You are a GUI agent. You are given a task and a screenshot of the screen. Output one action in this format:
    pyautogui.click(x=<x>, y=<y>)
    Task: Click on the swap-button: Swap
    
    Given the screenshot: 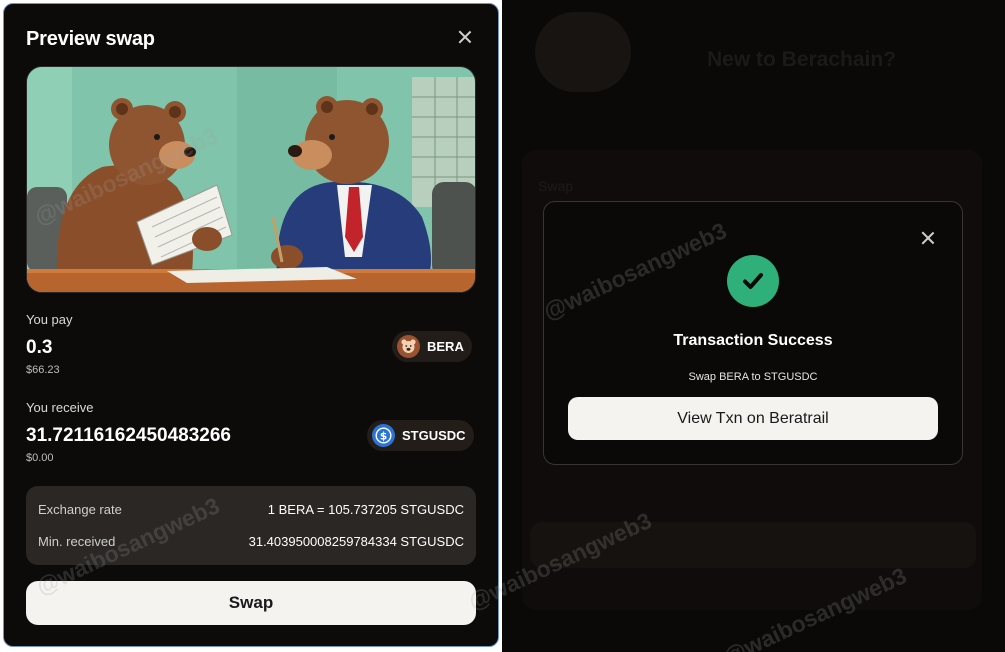 What is the action you would take?
    pyautogui.click(x=251, y=603)
    